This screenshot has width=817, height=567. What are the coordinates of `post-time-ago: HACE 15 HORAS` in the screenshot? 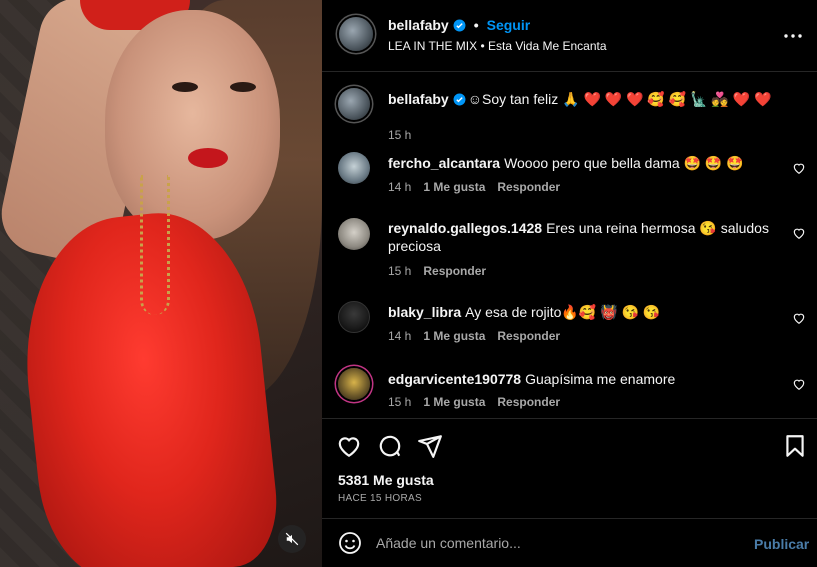 It's located at (380, 498).